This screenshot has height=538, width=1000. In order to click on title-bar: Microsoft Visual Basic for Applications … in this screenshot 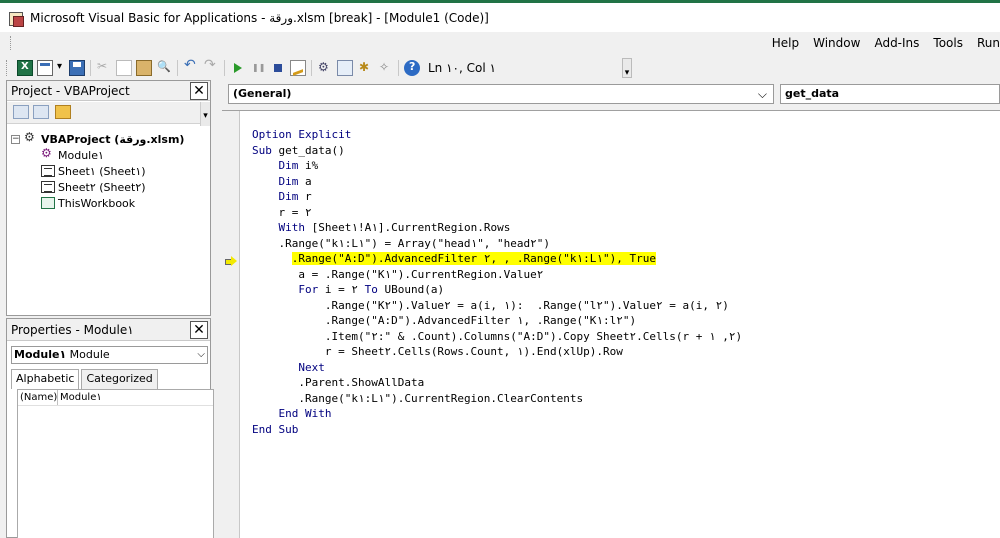, I will do `click(500, 16)`.